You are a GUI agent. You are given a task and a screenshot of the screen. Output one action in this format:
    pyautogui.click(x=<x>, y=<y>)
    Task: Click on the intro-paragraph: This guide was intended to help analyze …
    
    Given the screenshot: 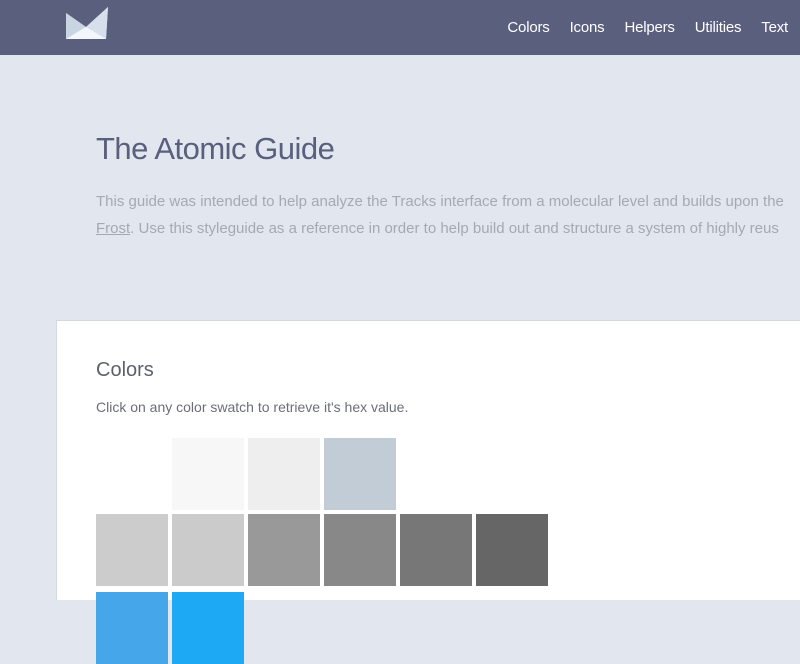 What is the action you would take?
    pyautogui.click(x=448, y=215)
    